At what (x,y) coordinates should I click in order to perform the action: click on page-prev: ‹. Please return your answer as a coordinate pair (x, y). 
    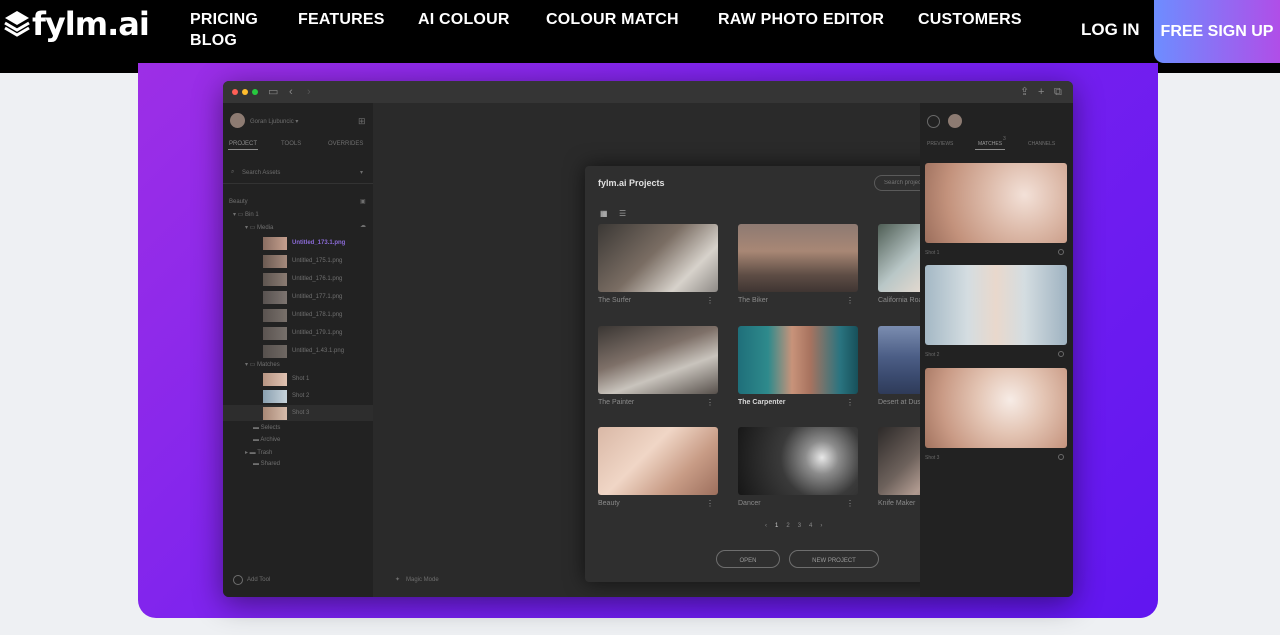
    Looking at the image, I should click on (766, 526).